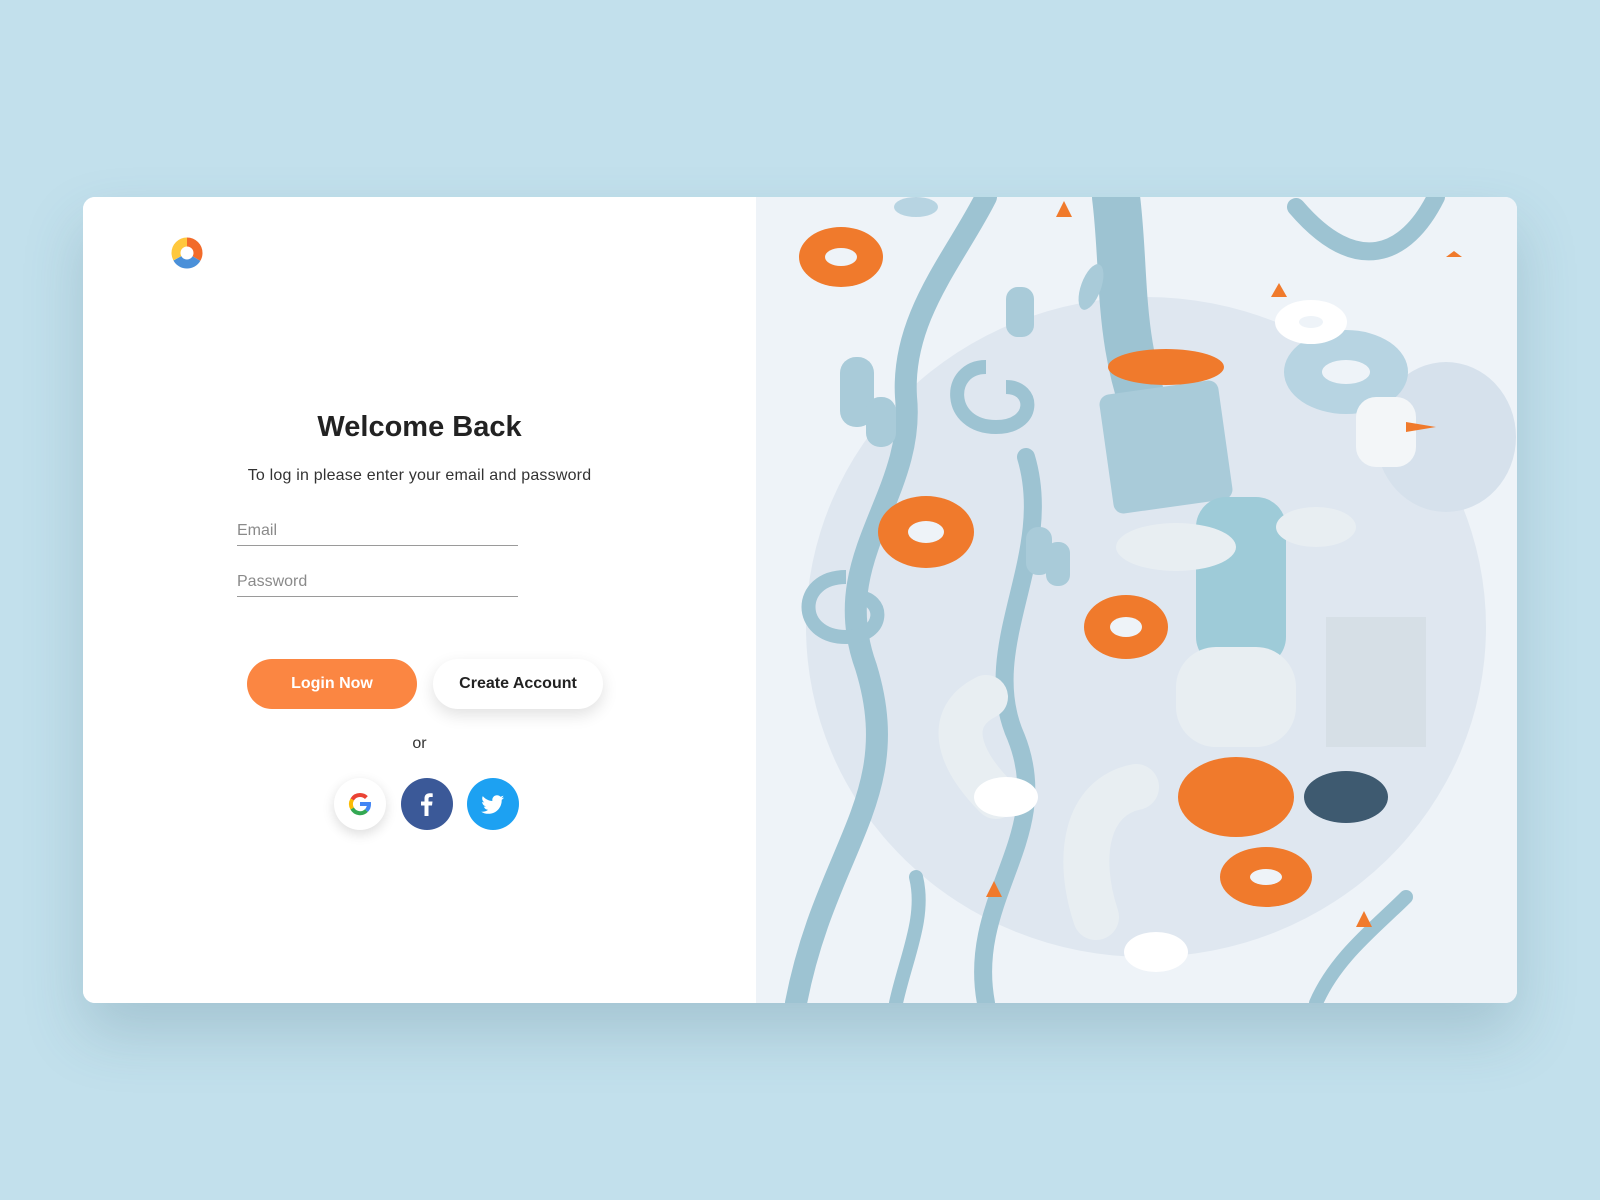 This screenshot has height=1200, width=1600. I want to click on twitter-icon, so click(492, 804).